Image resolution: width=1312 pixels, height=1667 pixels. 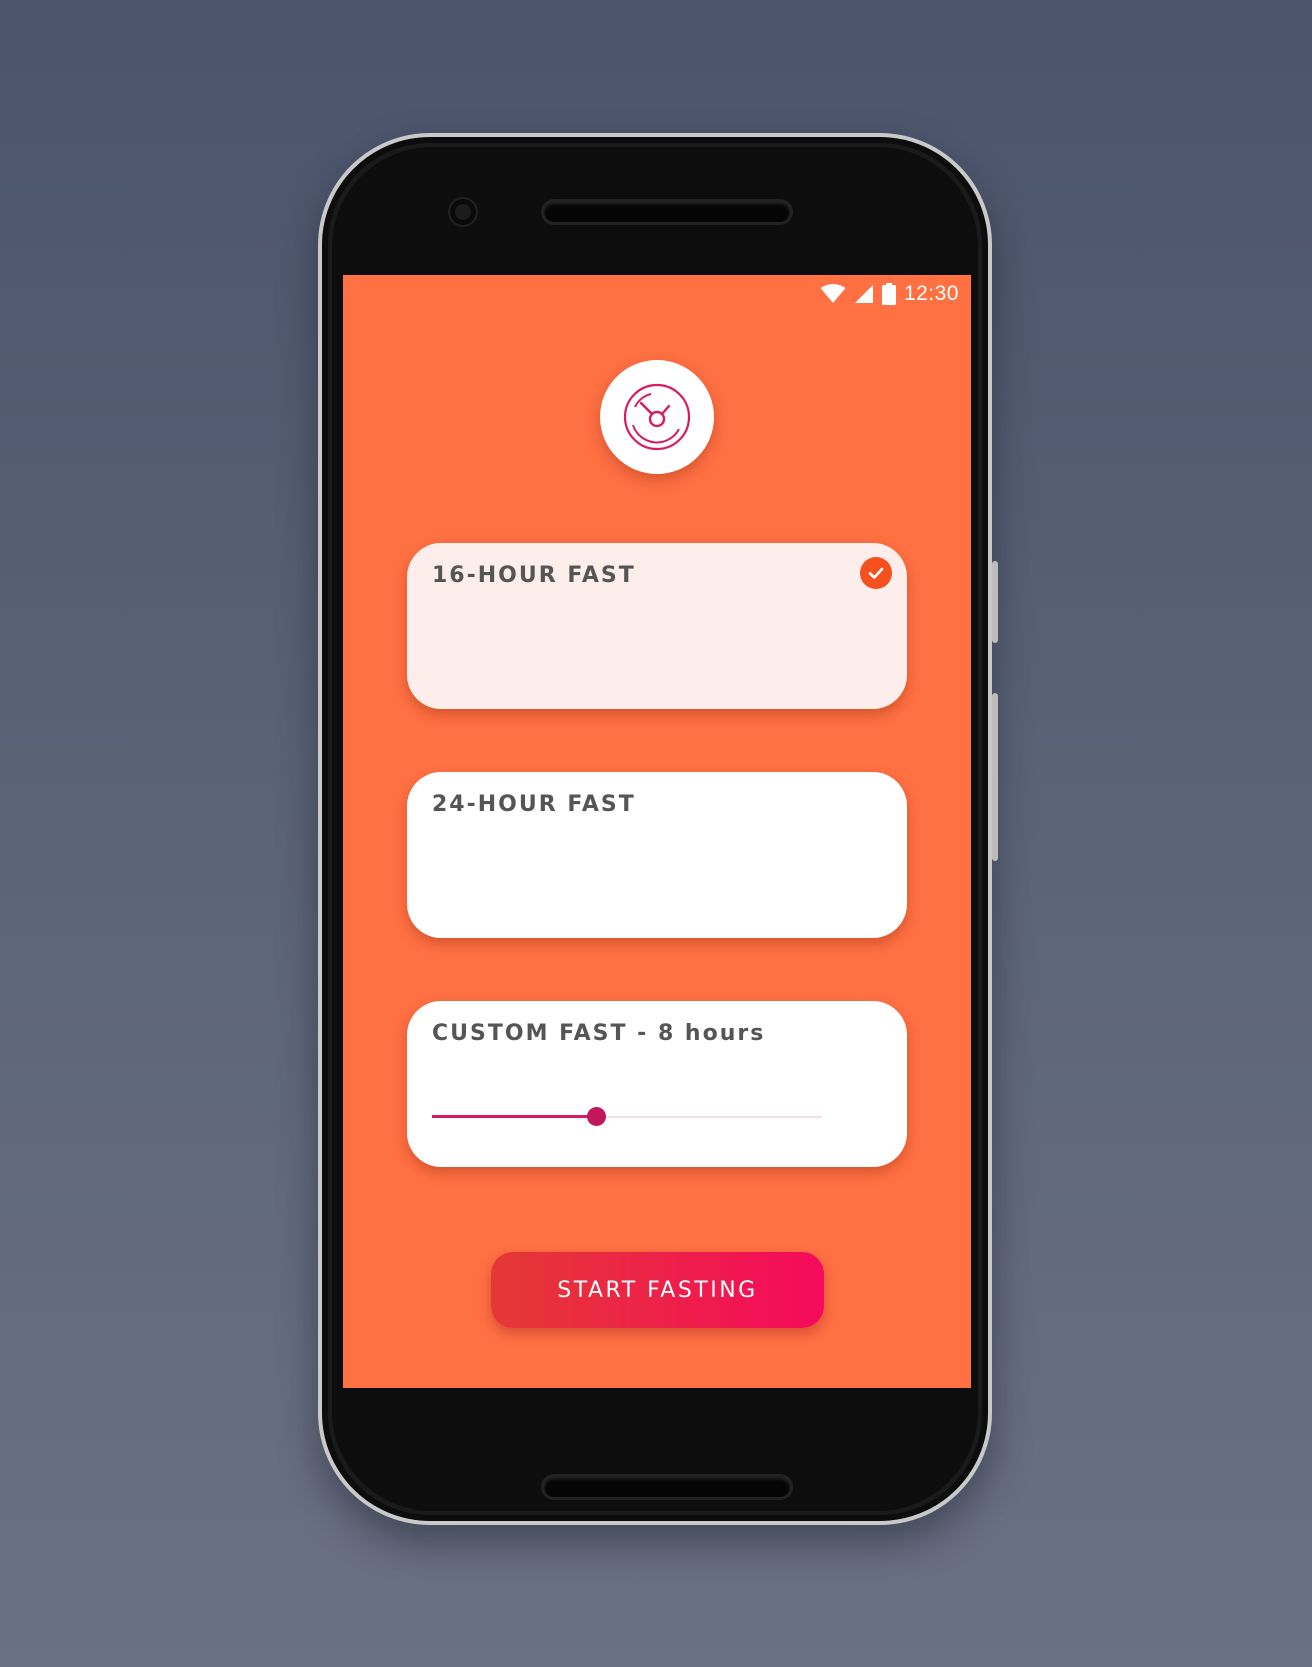 What do you see at coordinates (667, 212) in the screenshot?
I see `top-speaker` at bounding box center [667, 212].